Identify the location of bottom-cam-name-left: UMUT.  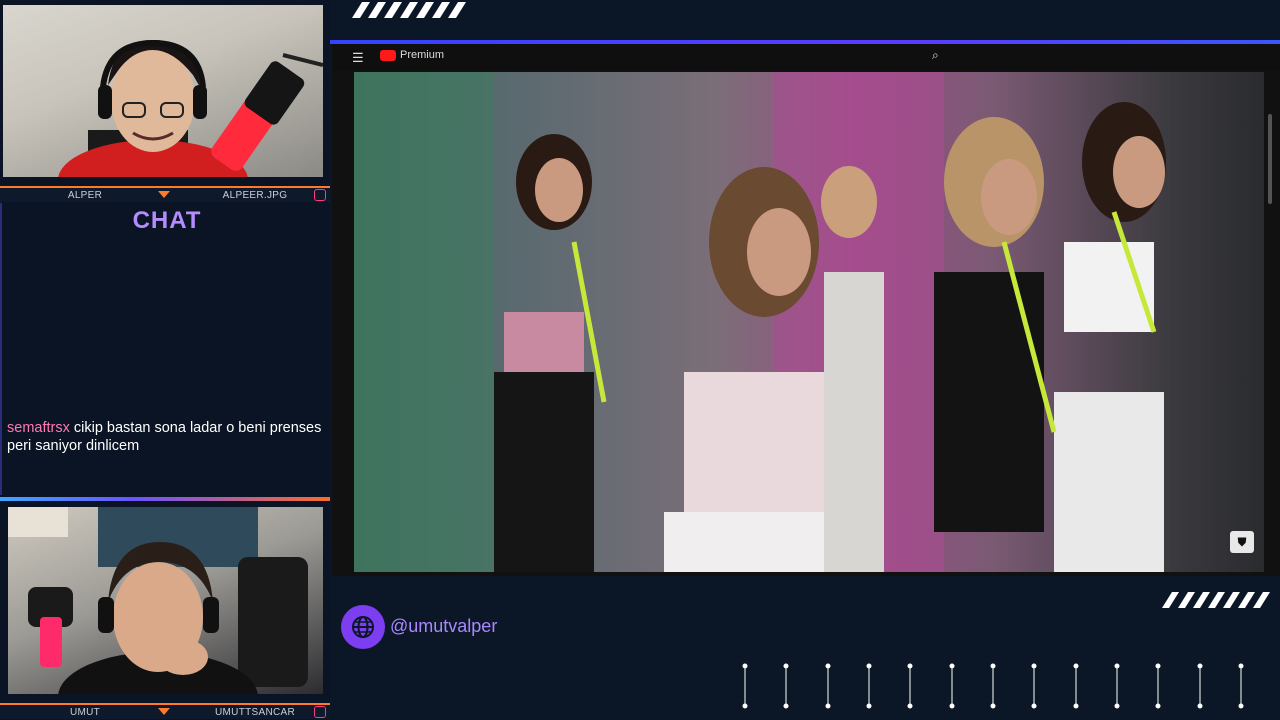
(85, 712).